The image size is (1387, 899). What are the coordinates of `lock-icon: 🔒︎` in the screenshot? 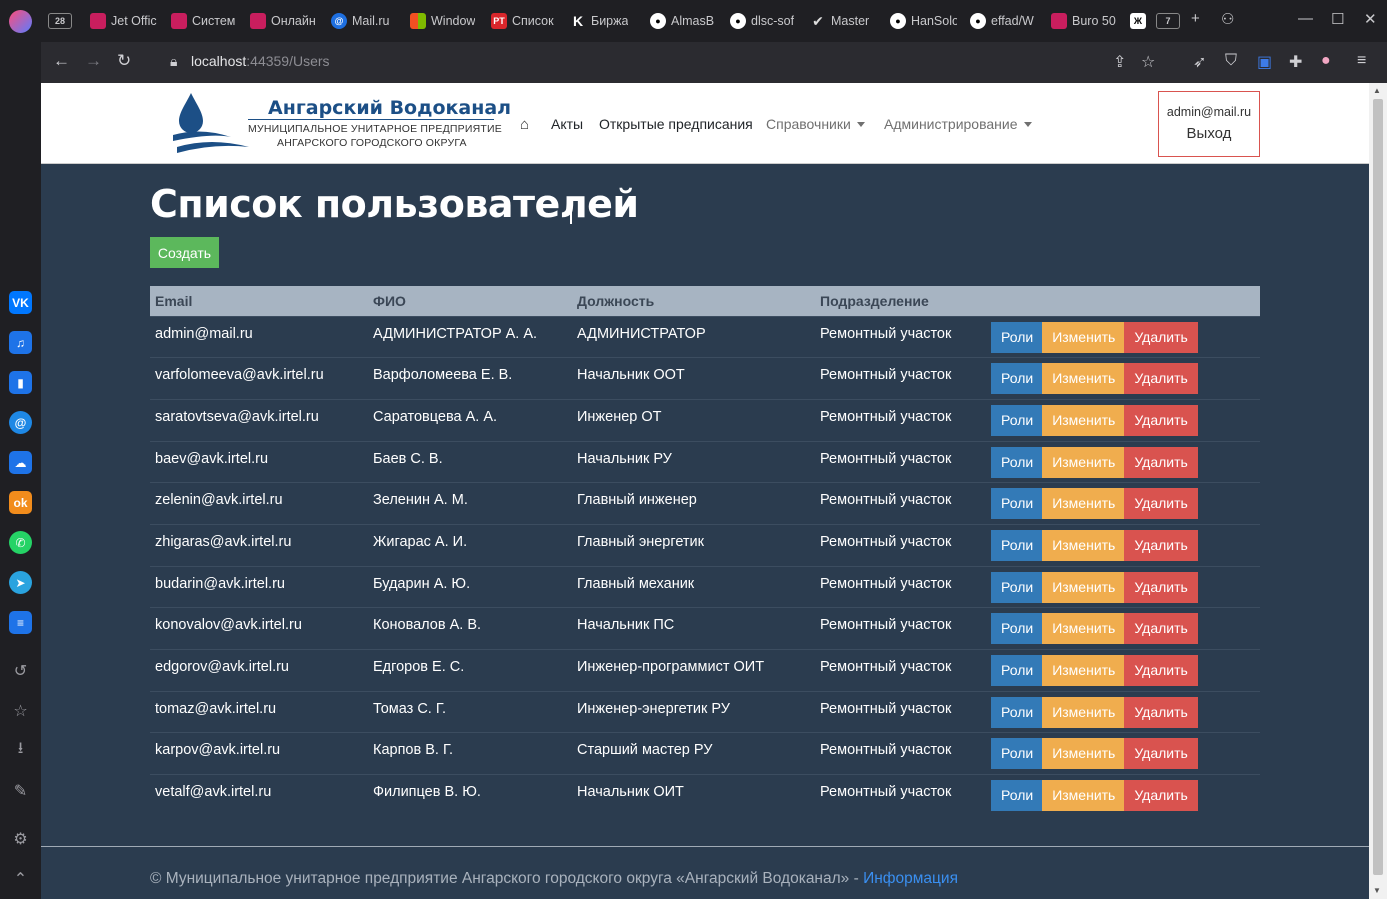 It's located at (173, 61).